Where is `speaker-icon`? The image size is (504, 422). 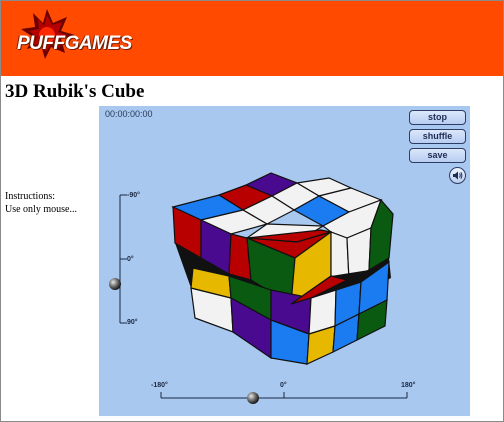
speaker-icon is located at coordinates (457, 175).